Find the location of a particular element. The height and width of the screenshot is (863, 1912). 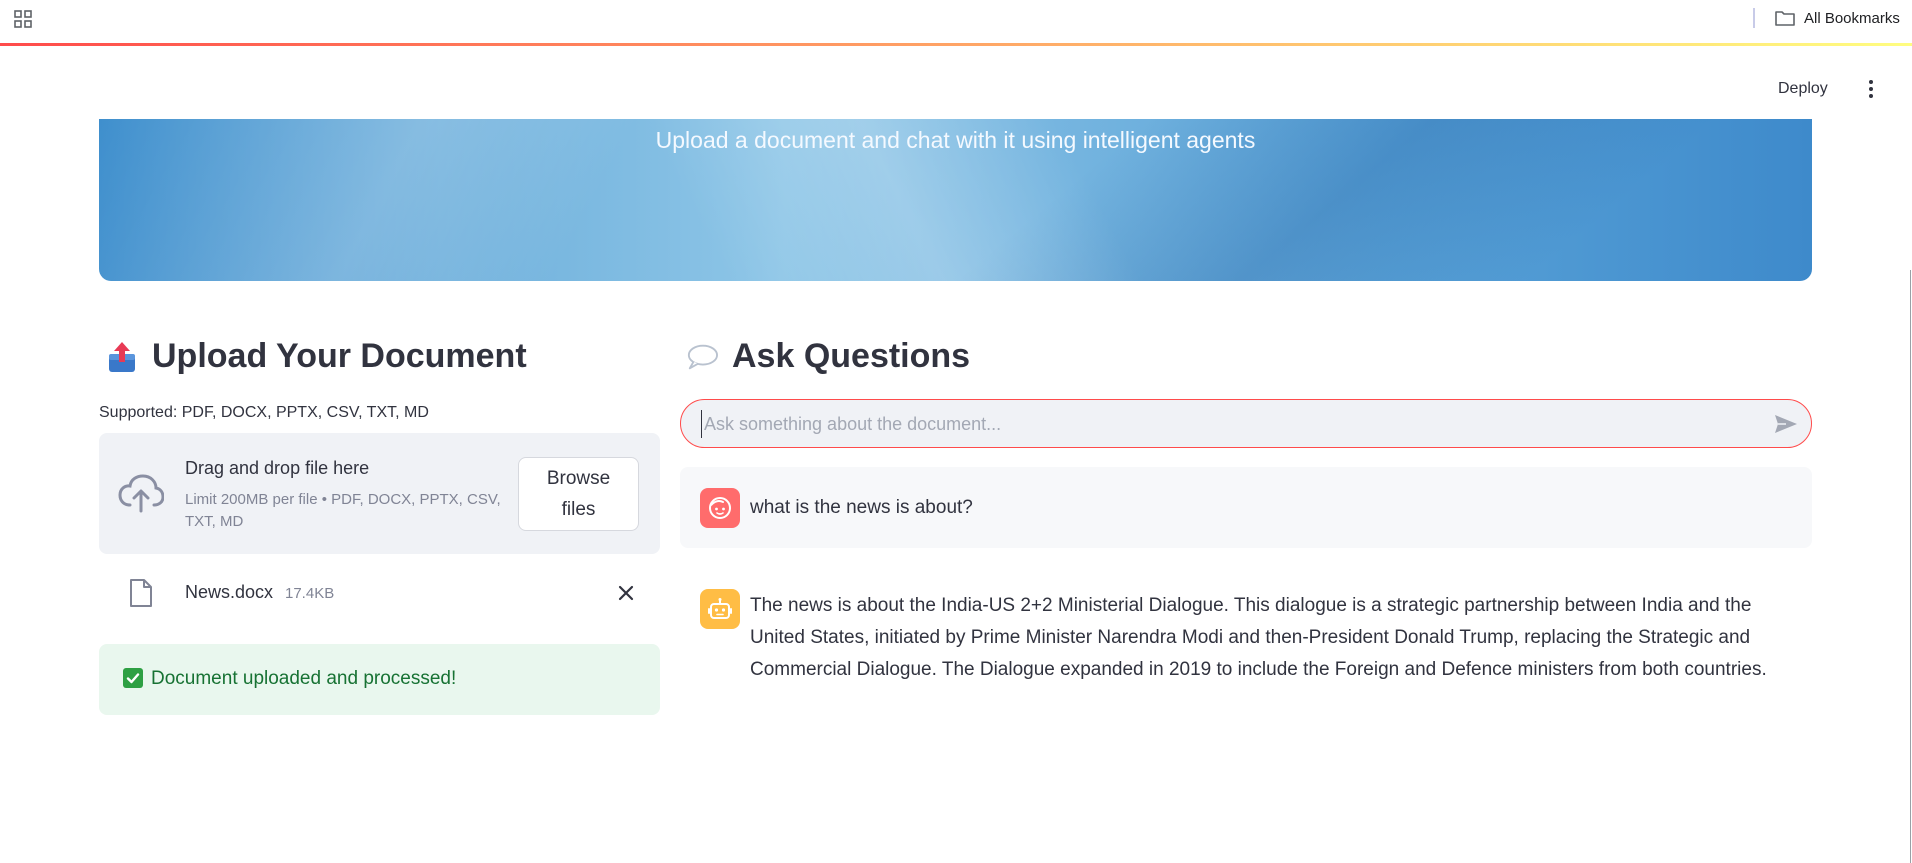

file-icon is located at coordinates (141, 593).